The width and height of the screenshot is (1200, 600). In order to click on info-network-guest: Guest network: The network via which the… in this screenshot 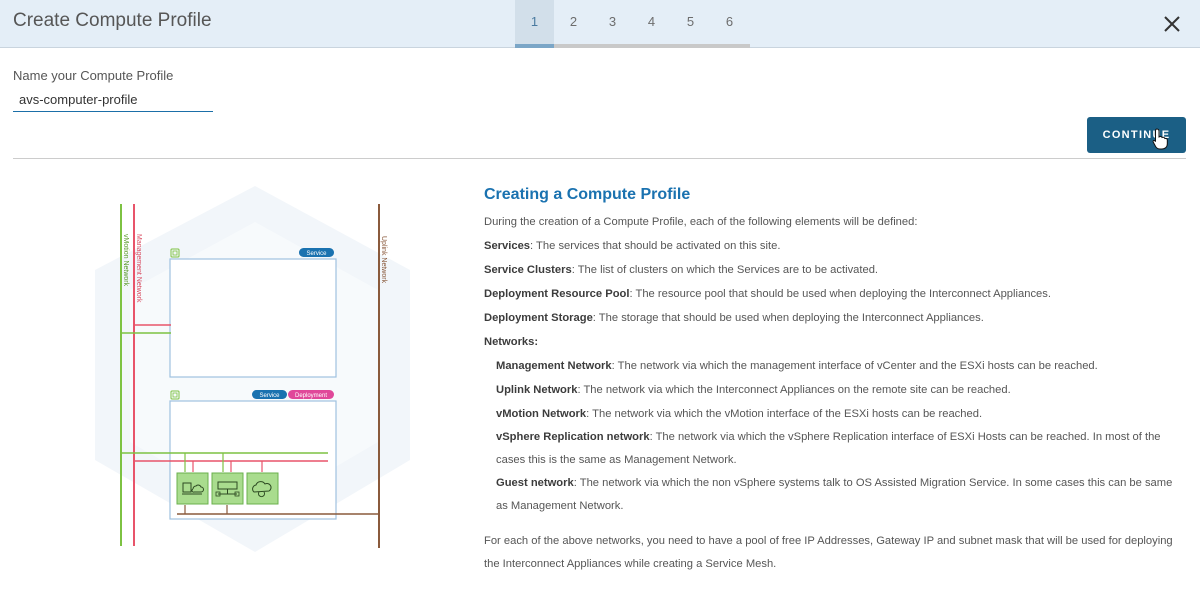, I will do `click(834, 494)`.